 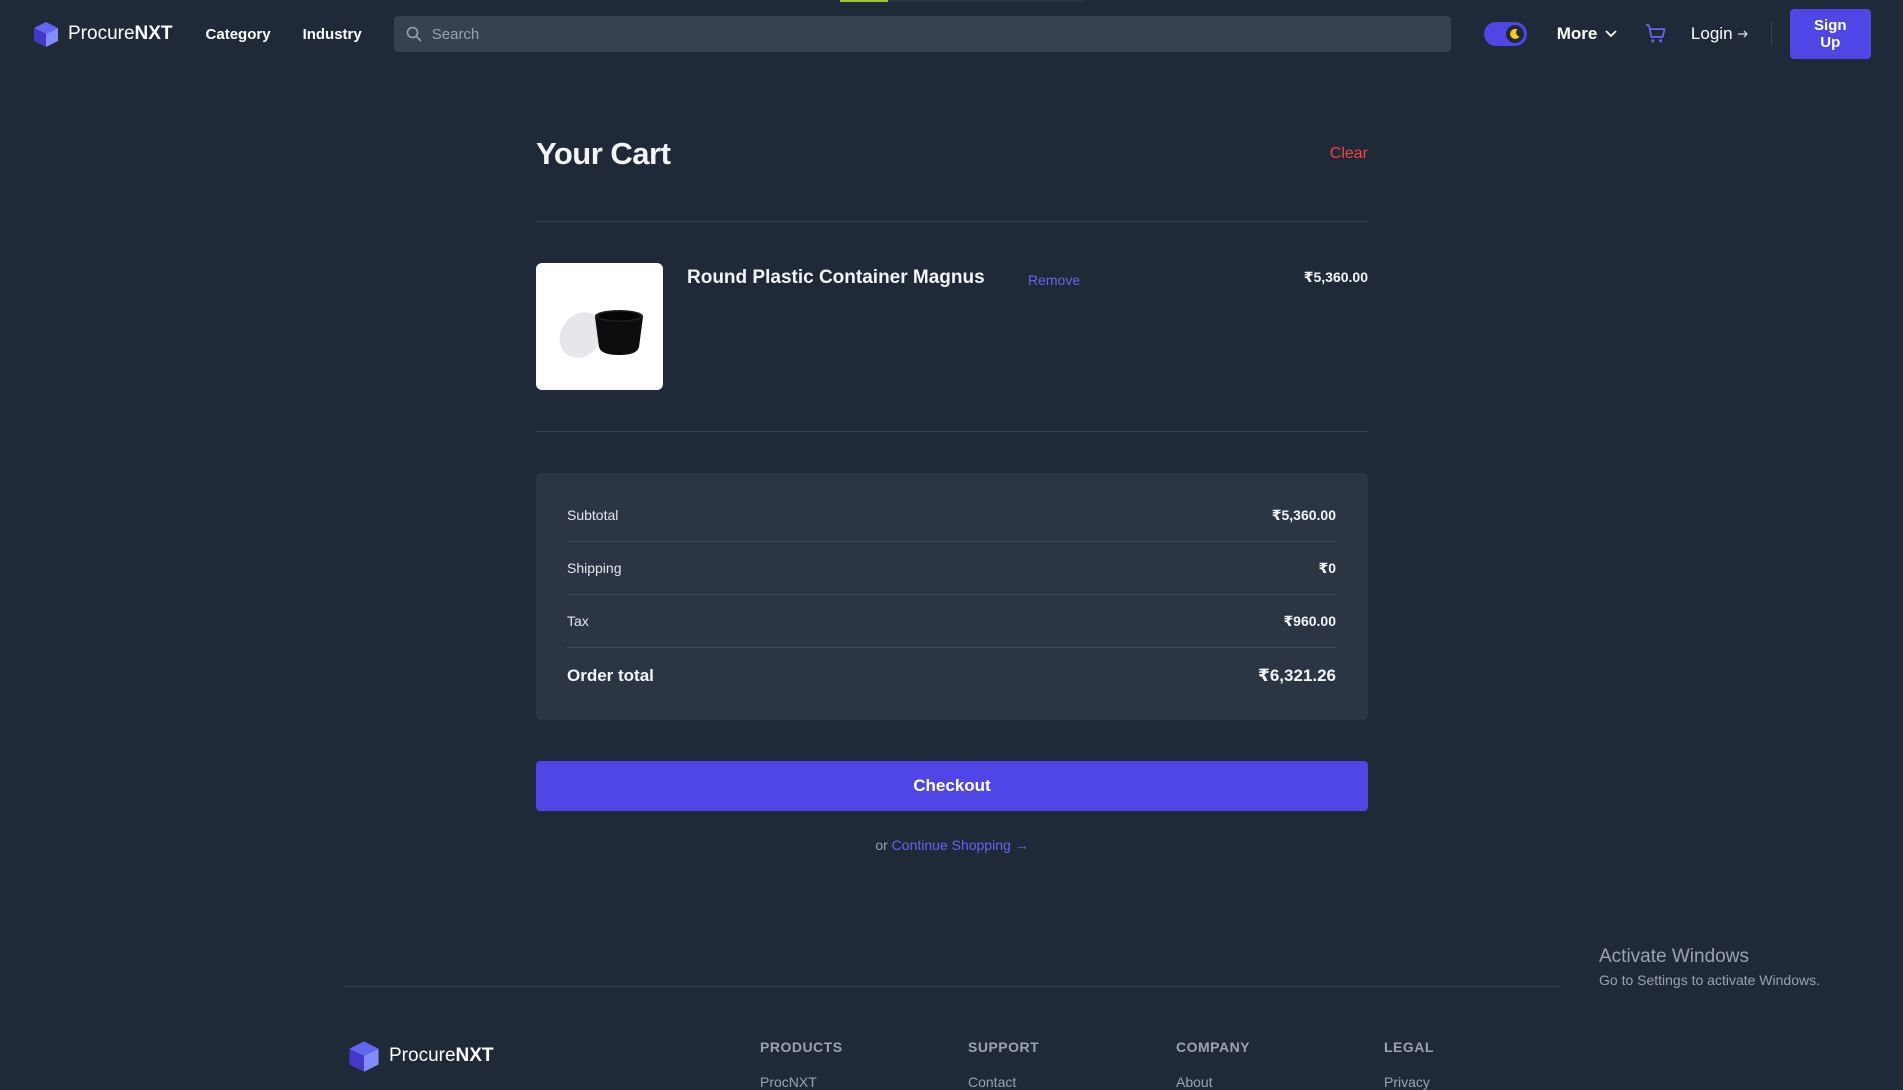 What do you see at coordinates (1611, 34) in the screenshot?
I see `chevron-down-icon` at bounding box center [1611, 34].